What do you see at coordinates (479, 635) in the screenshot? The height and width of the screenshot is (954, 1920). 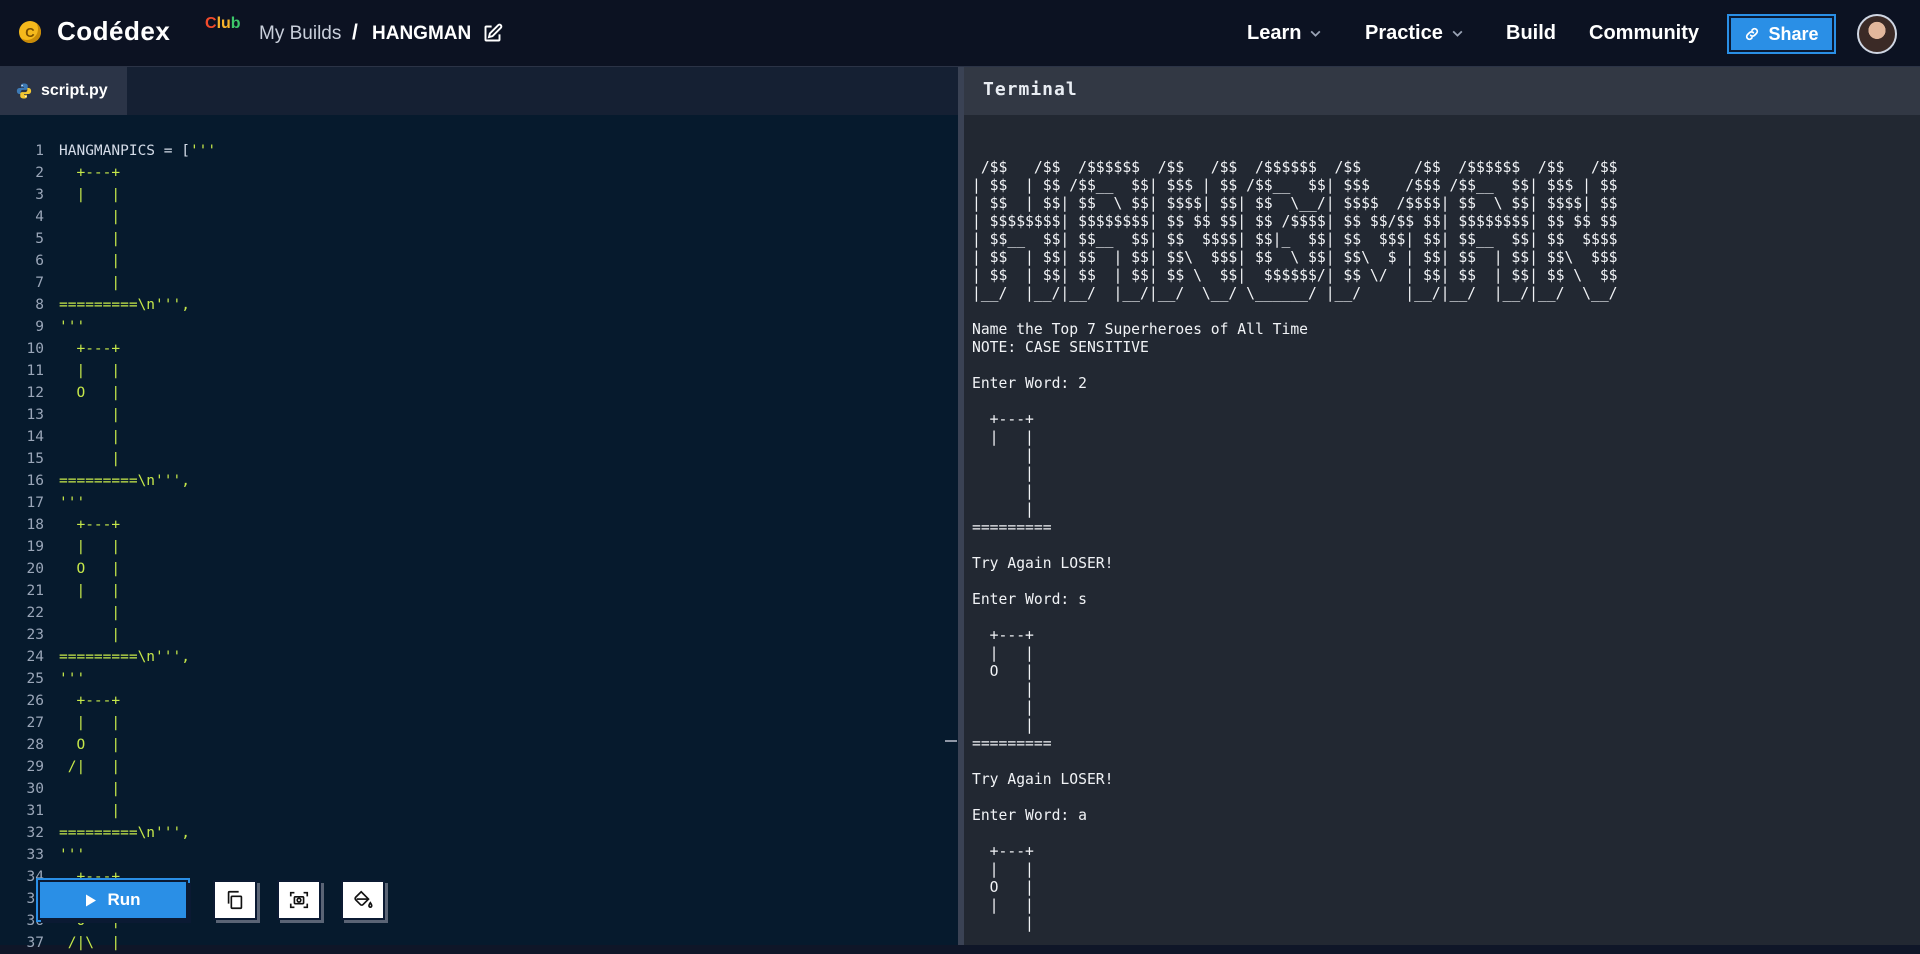 I see `code-line: 23 |` at bounding box center [479, 635].